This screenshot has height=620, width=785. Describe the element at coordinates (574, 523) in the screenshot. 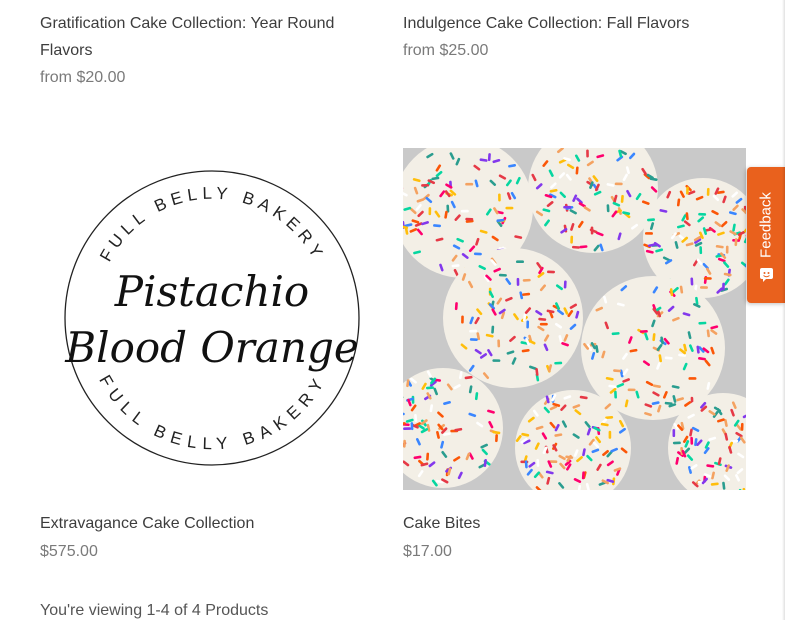

I see `product-title: Cake Bites` at that location.